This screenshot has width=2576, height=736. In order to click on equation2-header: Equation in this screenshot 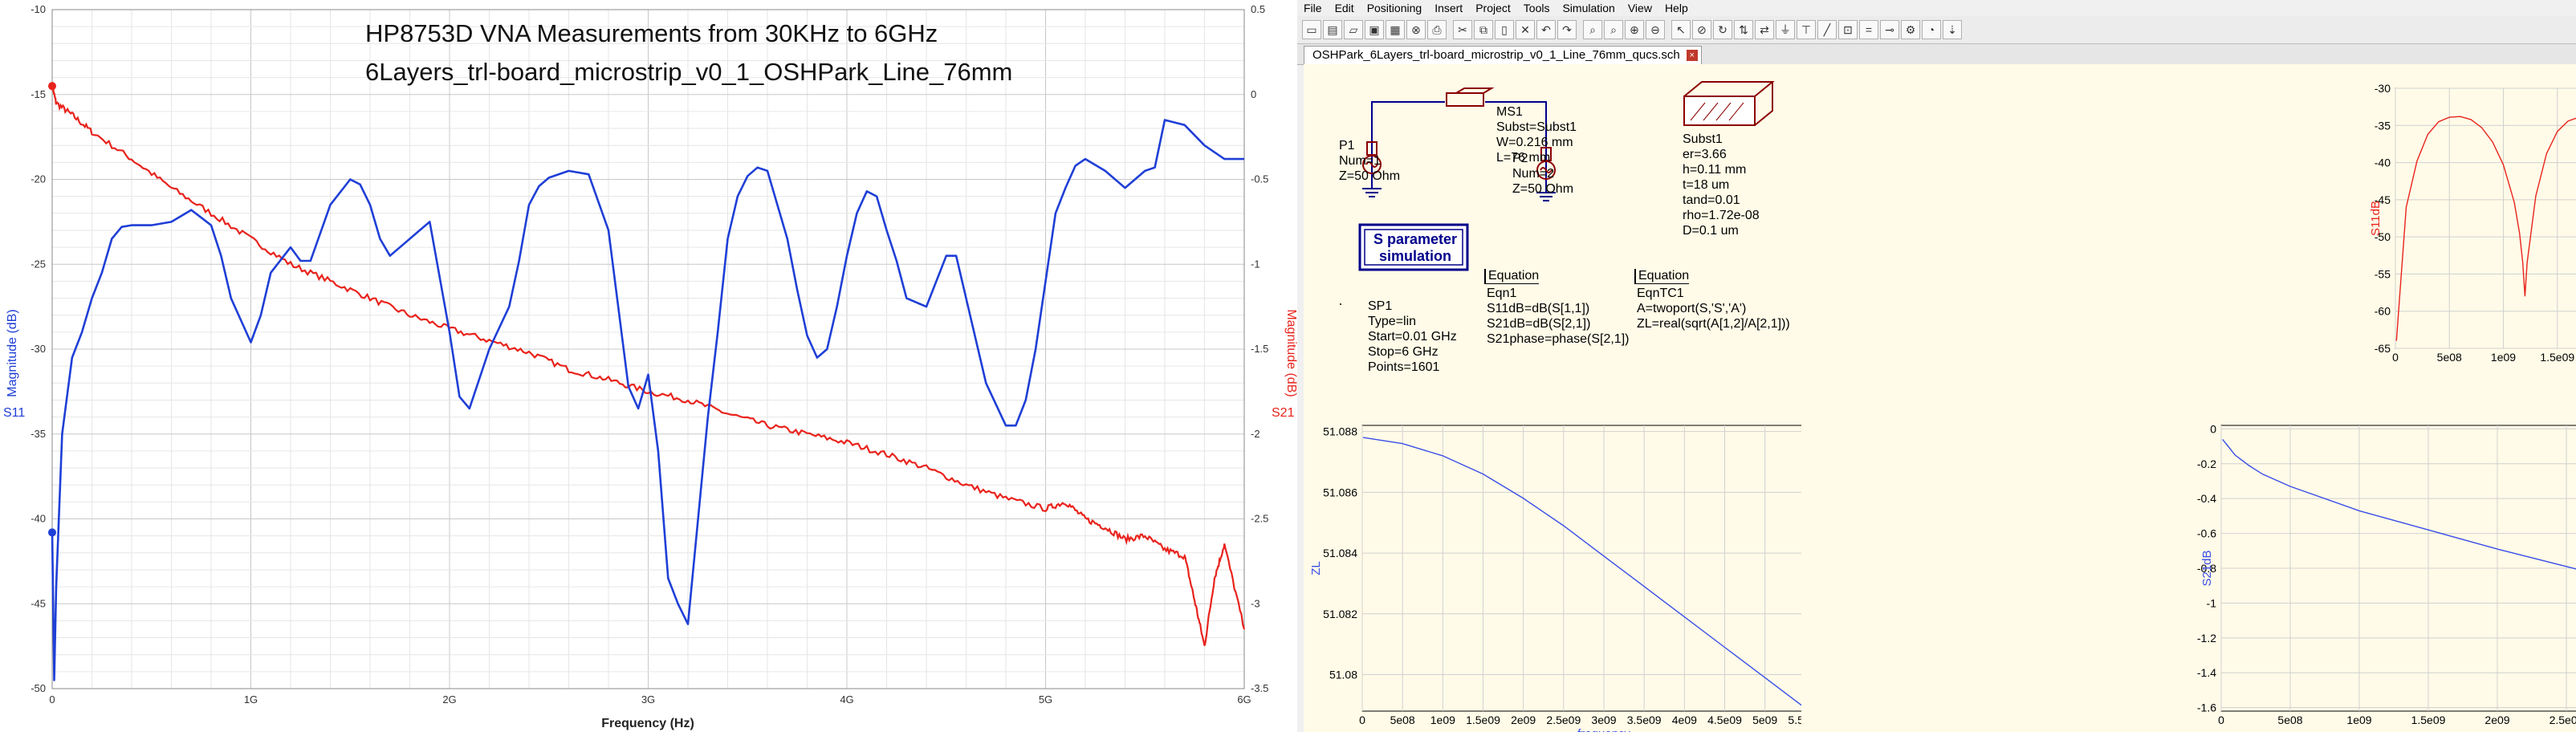, I will do `click(1662, 276)`.